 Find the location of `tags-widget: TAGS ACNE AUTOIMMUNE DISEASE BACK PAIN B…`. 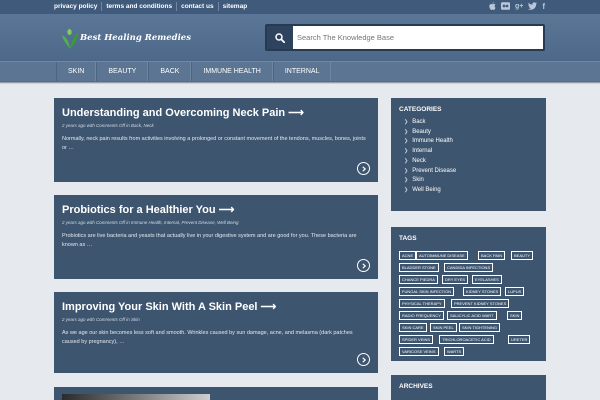

tags-widget: TAGS ACNE AUTOIMMUNE DISEASE BACK PAIN B… is located at coordinates (468, 294).